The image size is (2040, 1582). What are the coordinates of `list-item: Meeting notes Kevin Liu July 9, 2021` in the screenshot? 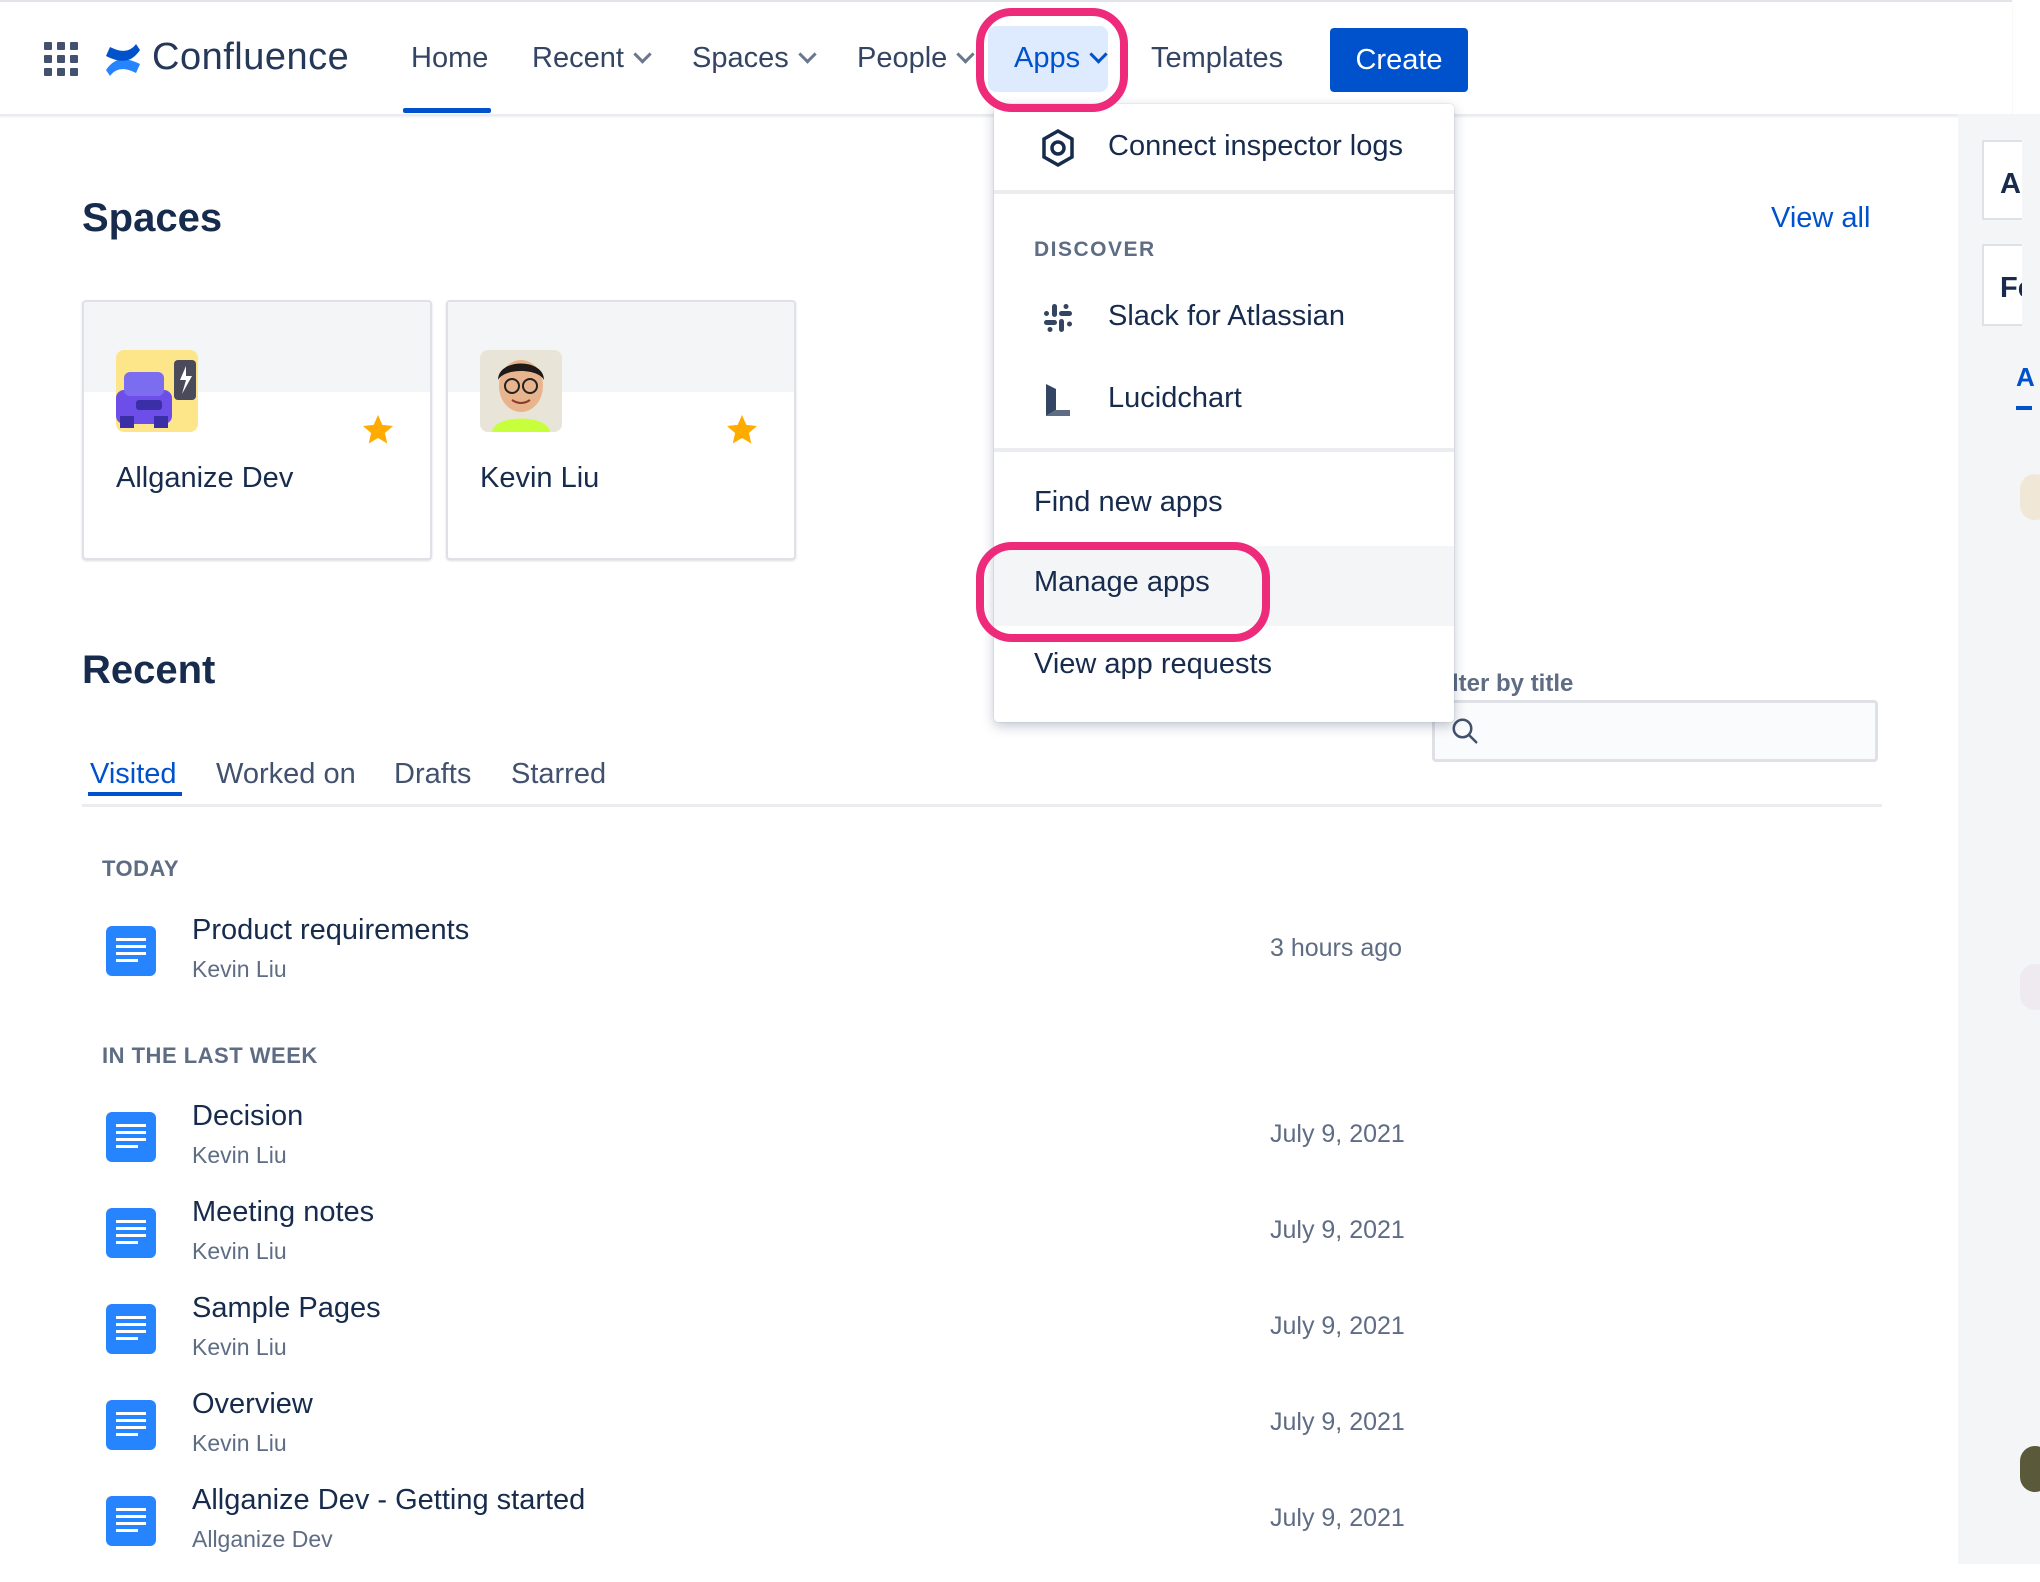 It's located at (762, 1236).